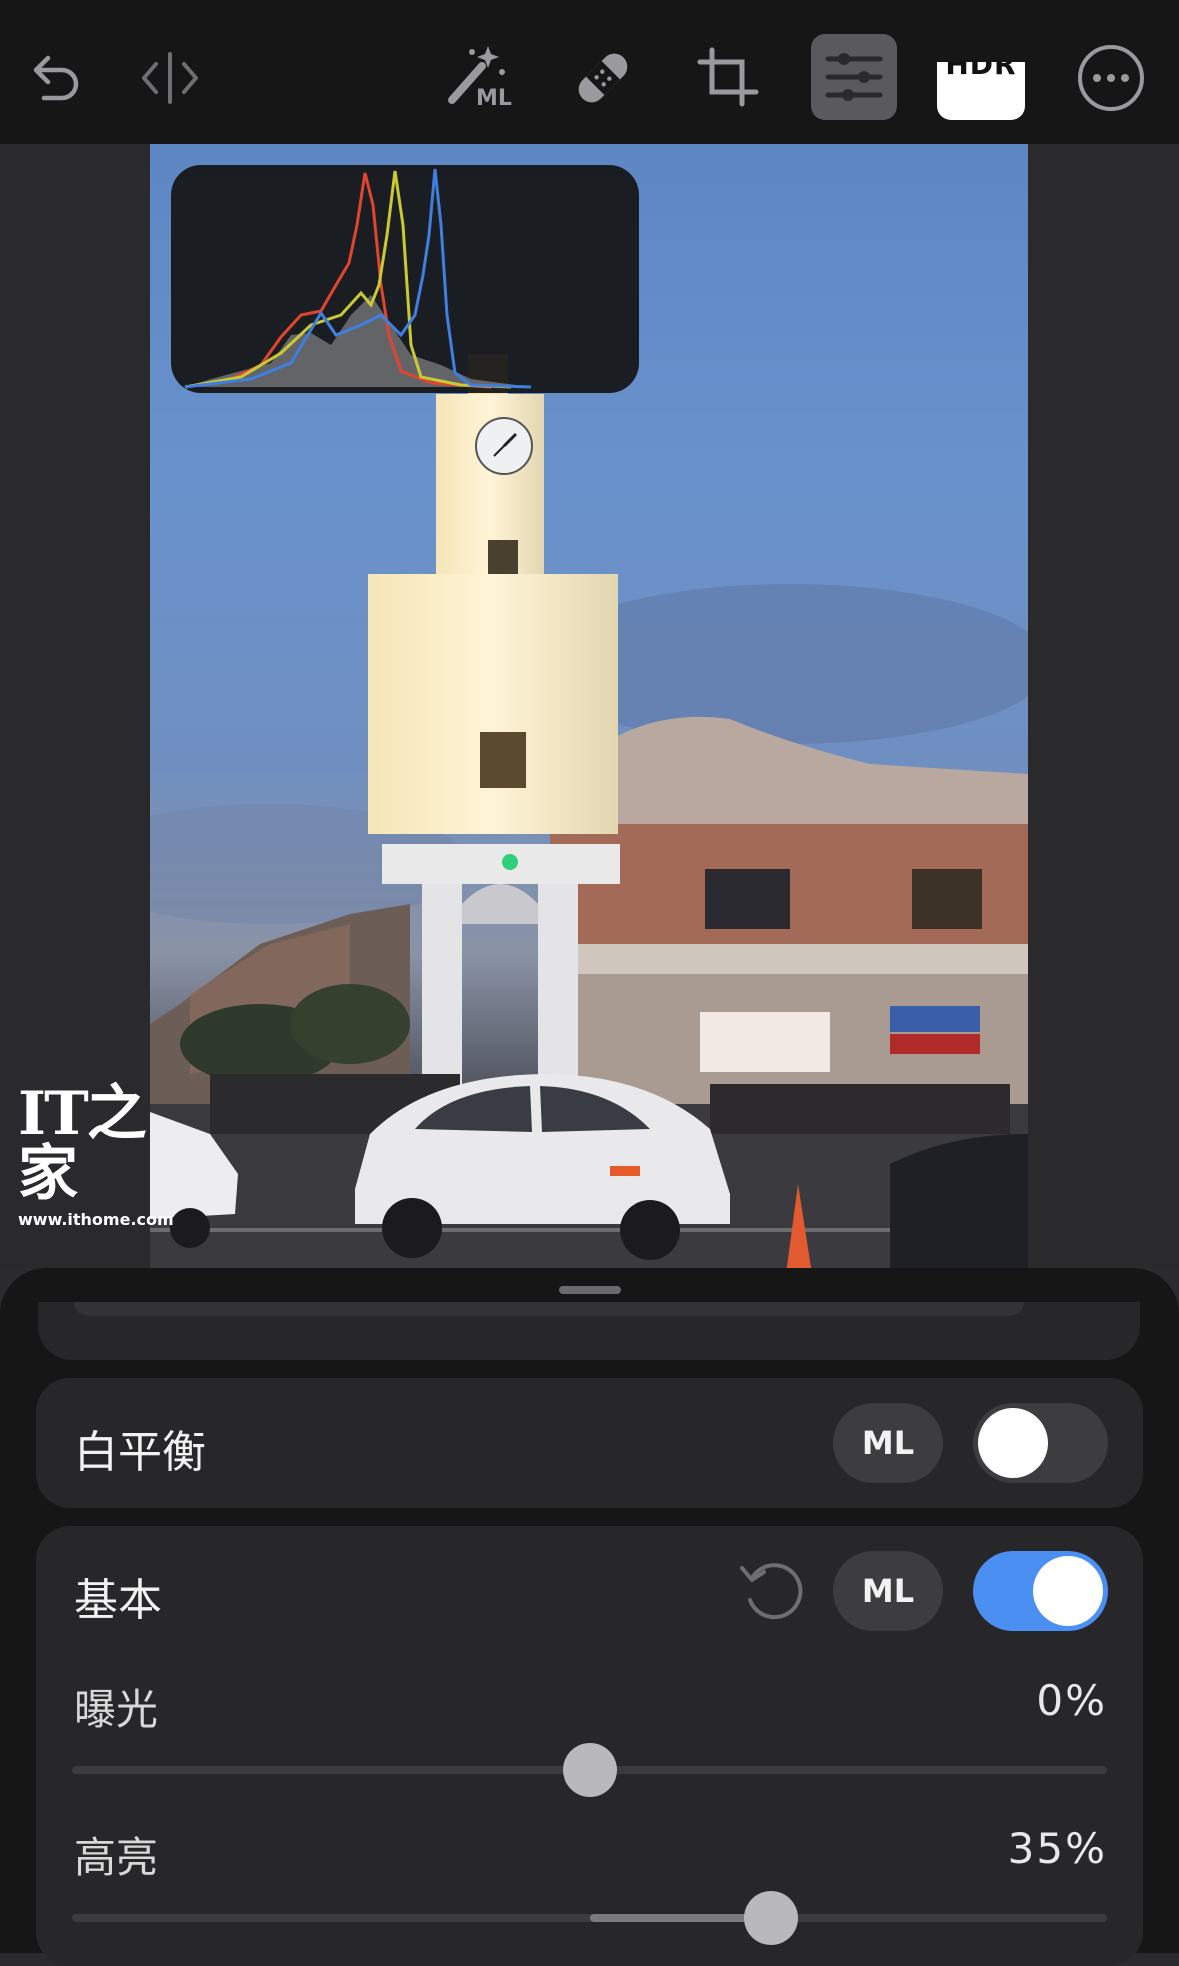  I want to click on exposure-slider, so click(589, 1770).